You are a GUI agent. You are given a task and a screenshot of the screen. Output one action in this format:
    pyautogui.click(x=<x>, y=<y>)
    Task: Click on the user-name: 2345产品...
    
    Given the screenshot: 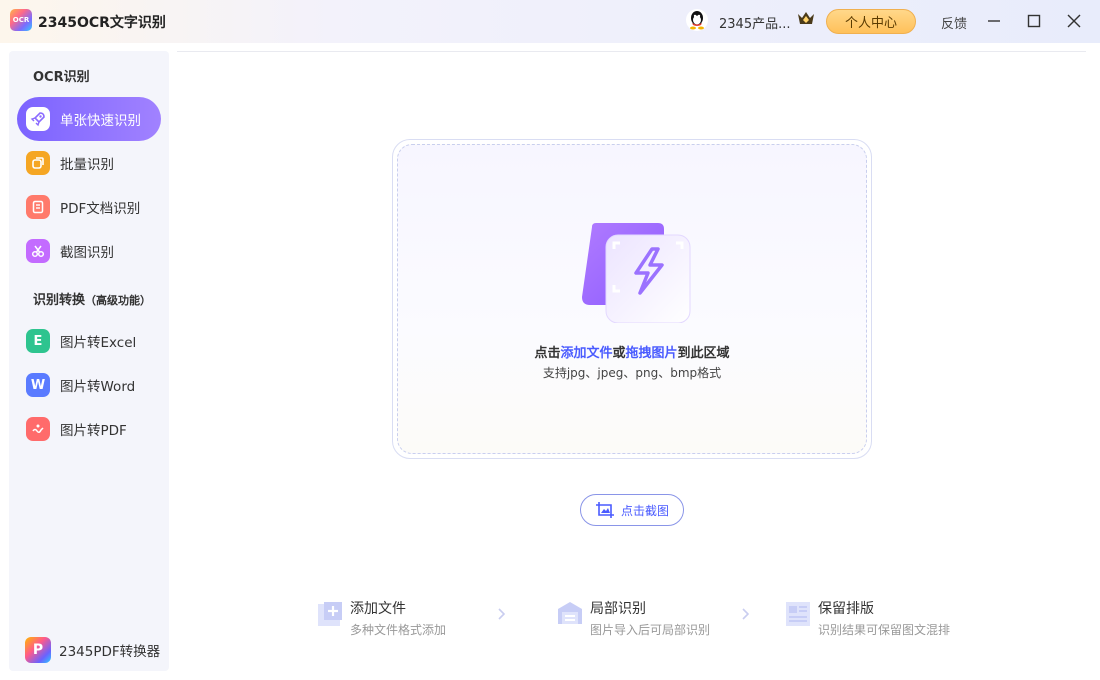 What is the action you would take?
    pyautogui.click(x=754, y=22)
    